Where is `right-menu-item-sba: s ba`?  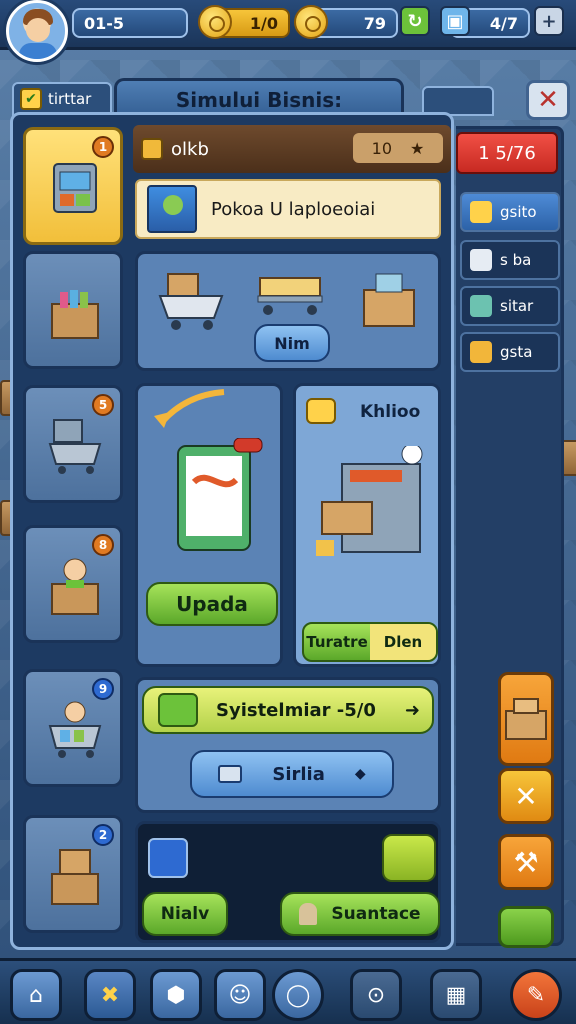
right-menu-item-sba: s ba is located at coordinates (510, 260).